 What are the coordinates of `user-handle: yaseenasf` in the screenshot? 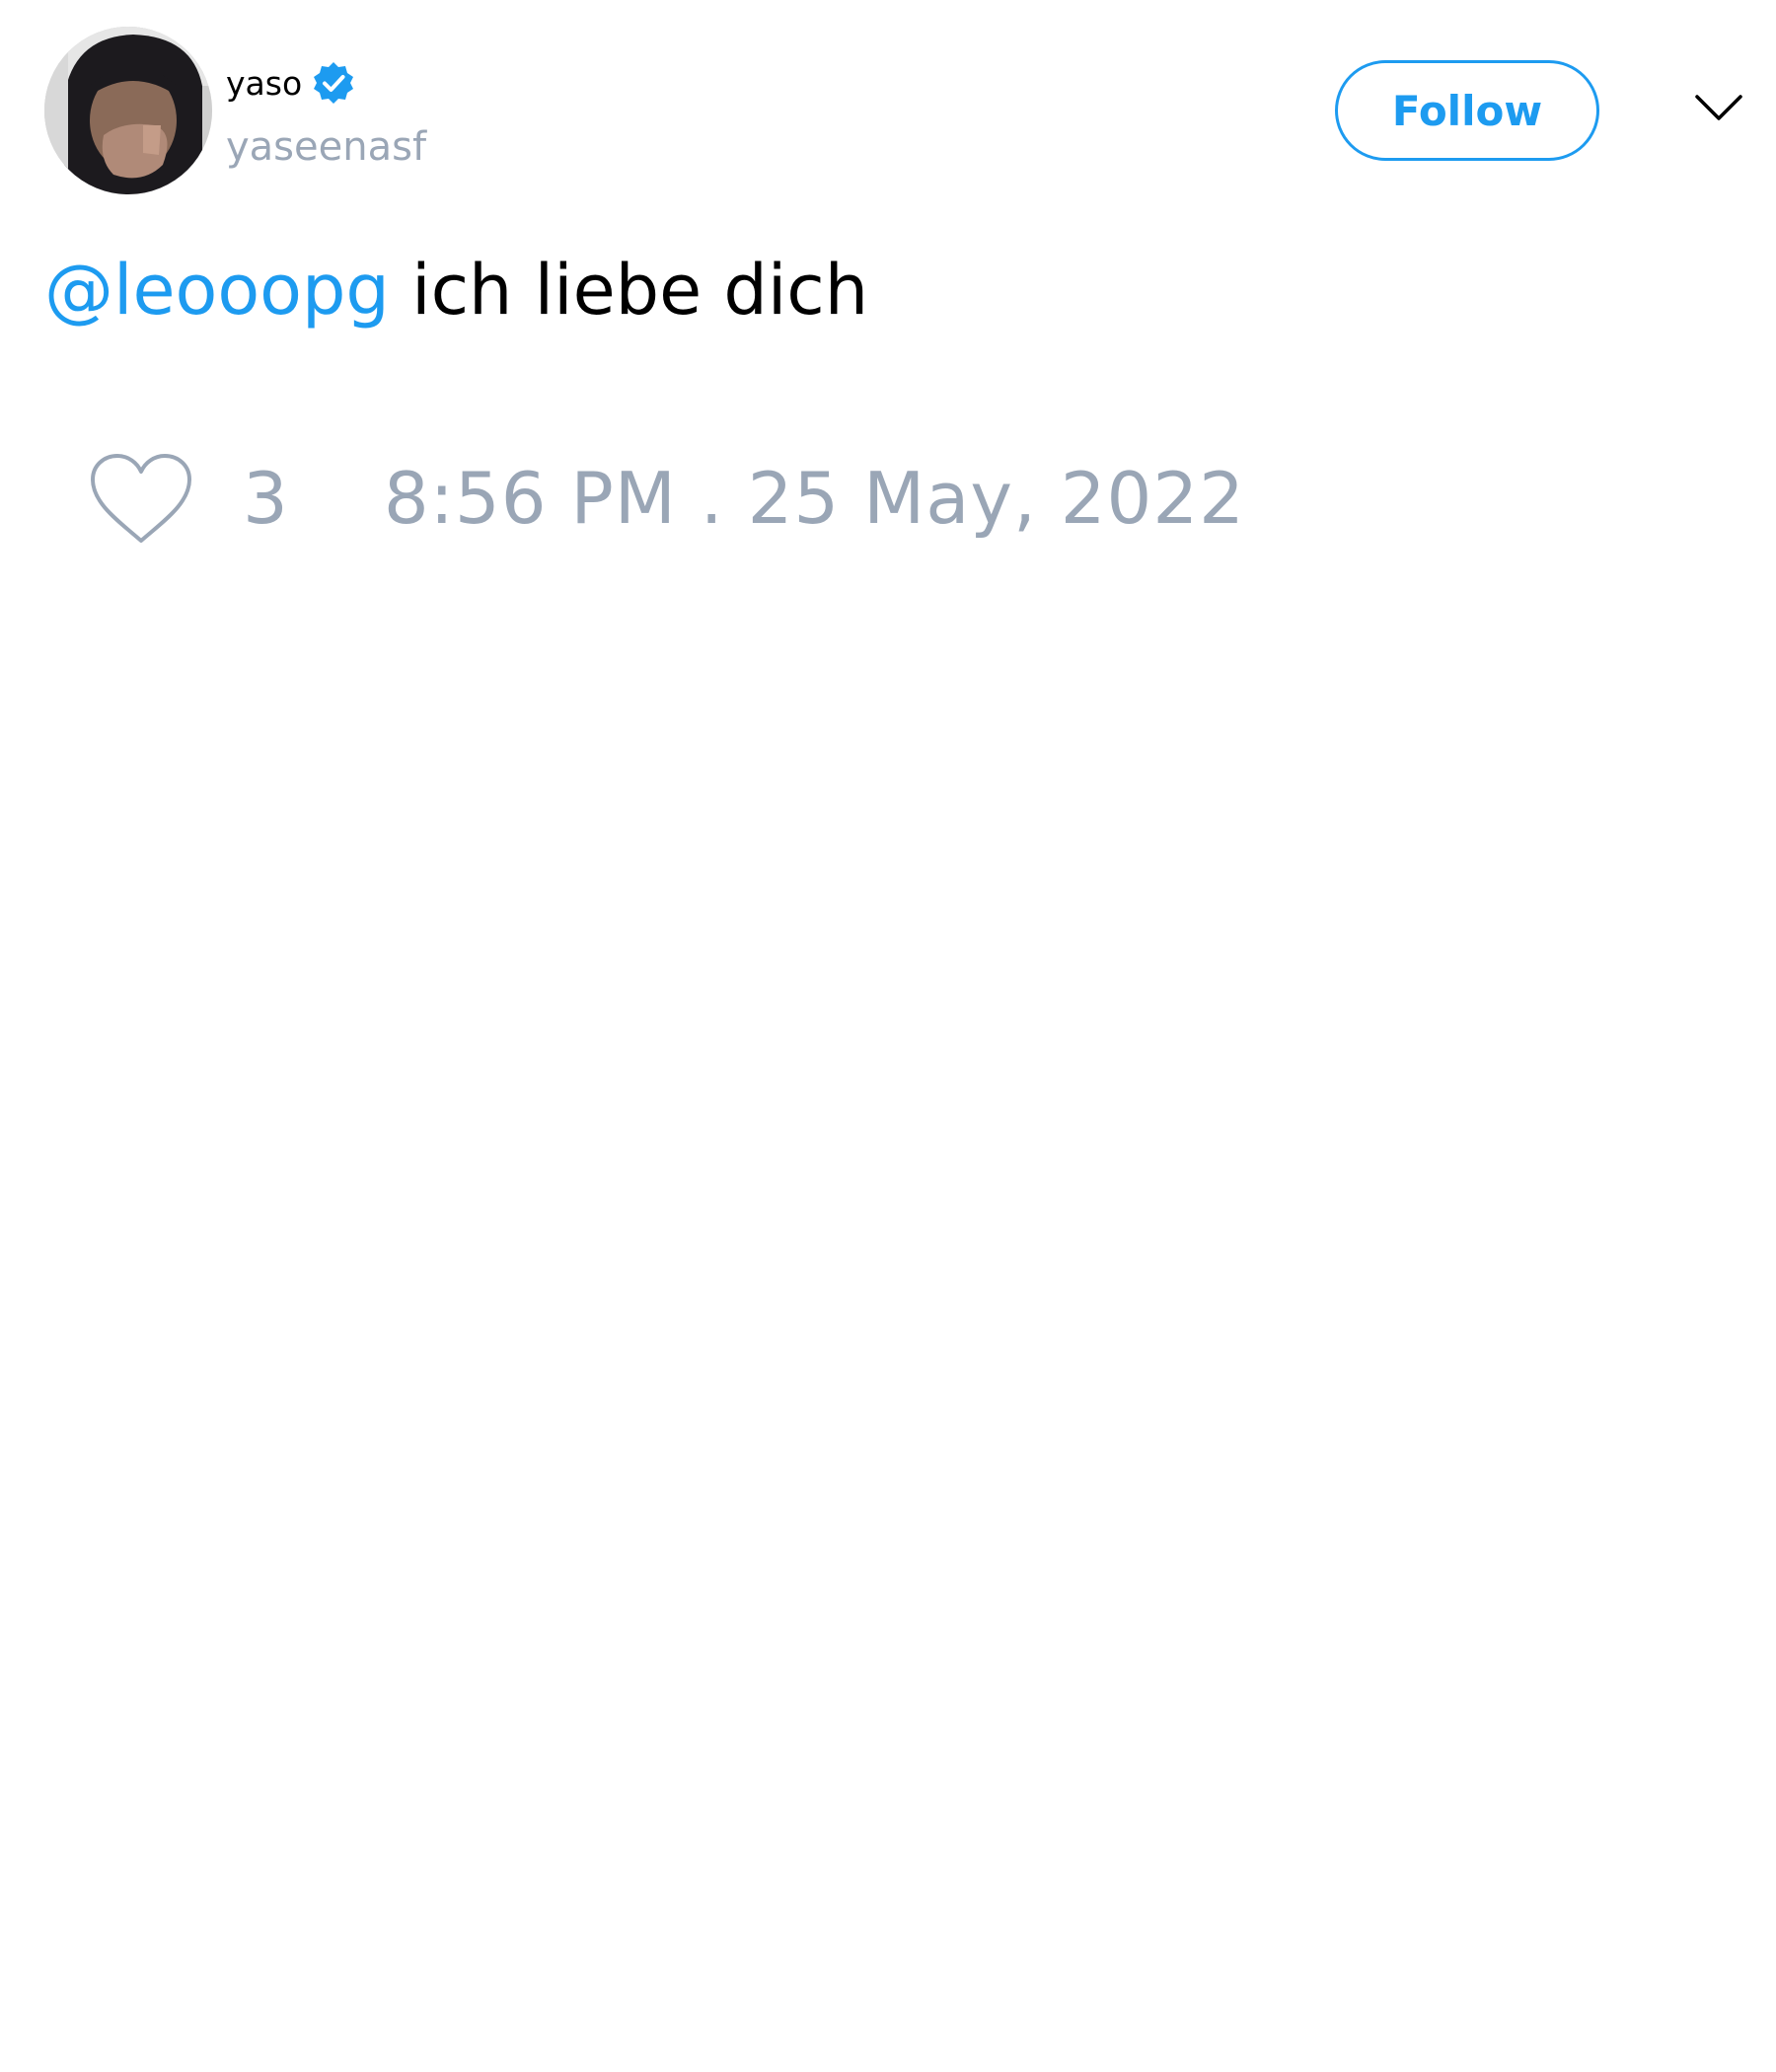 It's located at (326, 147).